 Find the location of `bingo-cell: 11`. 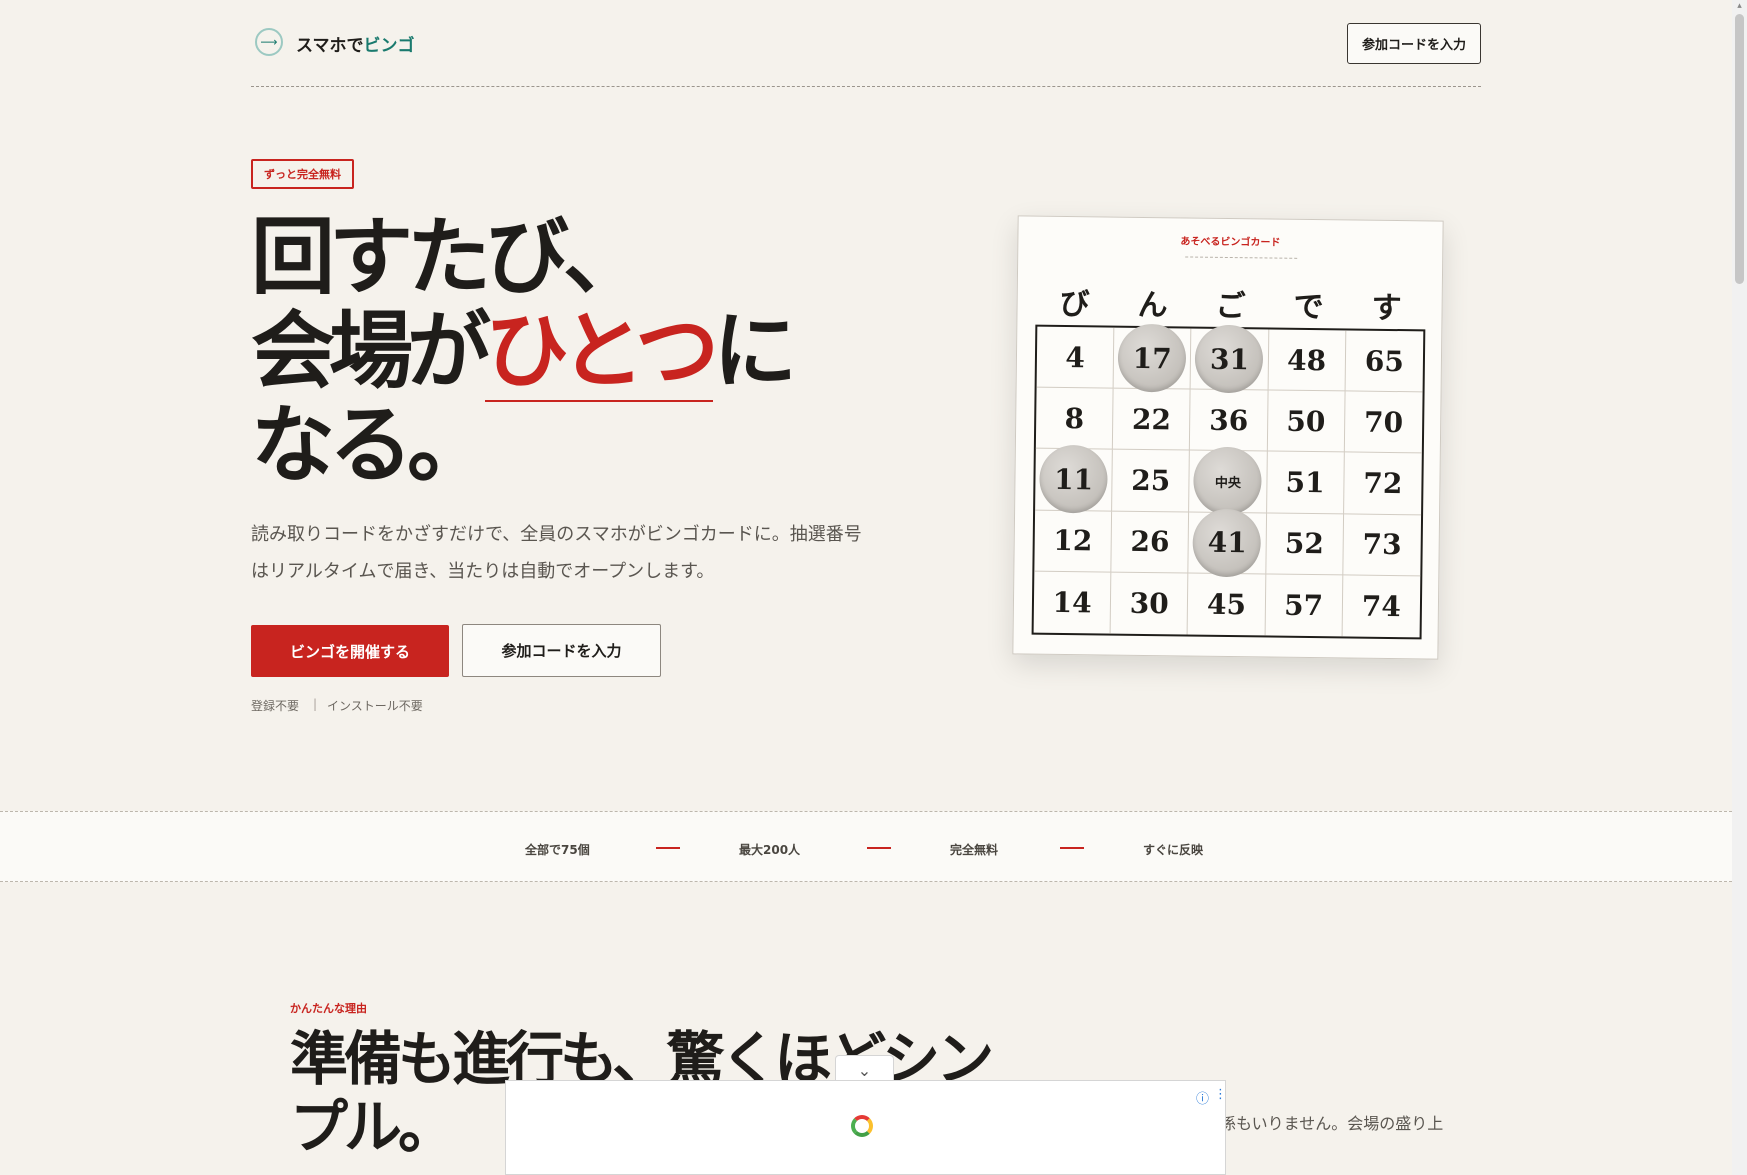

bingo-cell: 11 is located at coordinates (1074, 480).